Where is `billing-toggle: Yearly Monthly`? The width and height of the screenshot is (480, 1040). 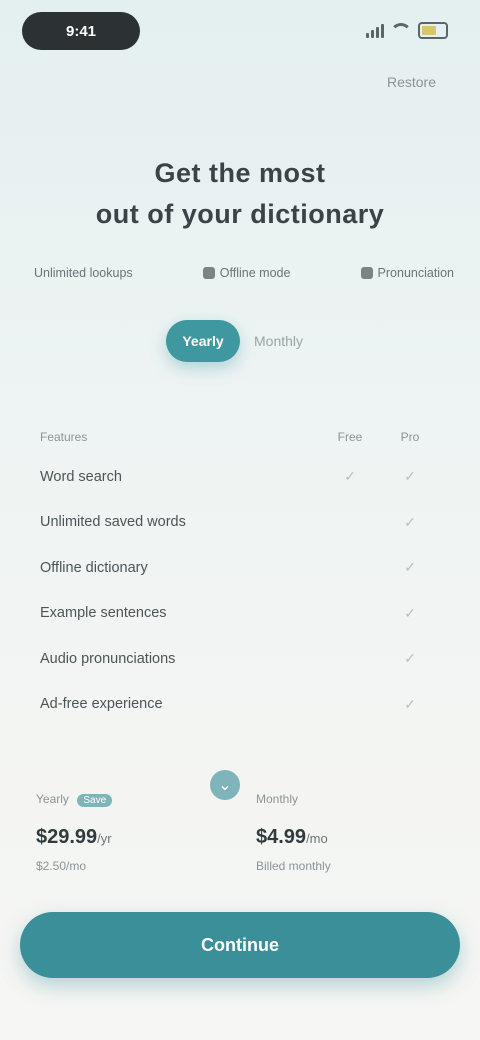 billing-toggle: Yearly Monthly is located at coordinates (234, 341).